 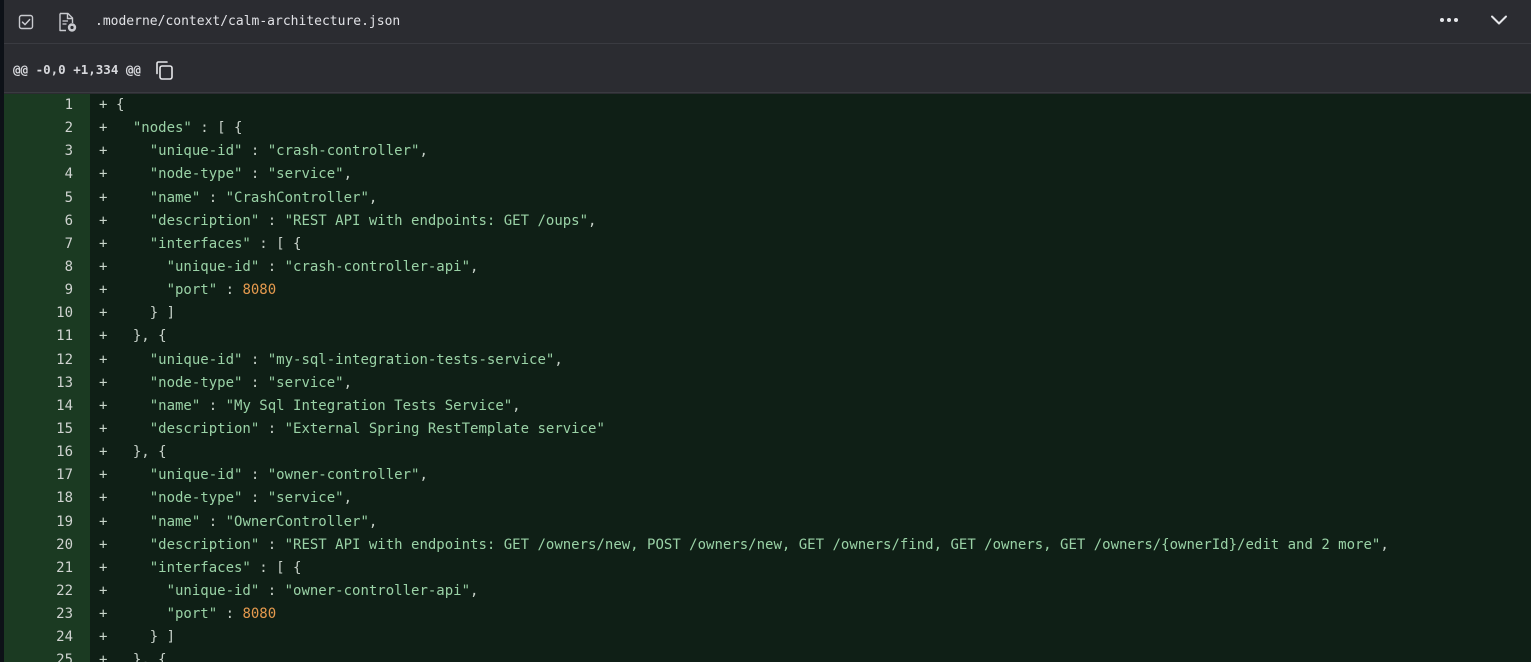 What do you see at coordinates (196, 290) in the screenshot?
I see `code-text: "port" : 8080` at bounding box center [196, 290].